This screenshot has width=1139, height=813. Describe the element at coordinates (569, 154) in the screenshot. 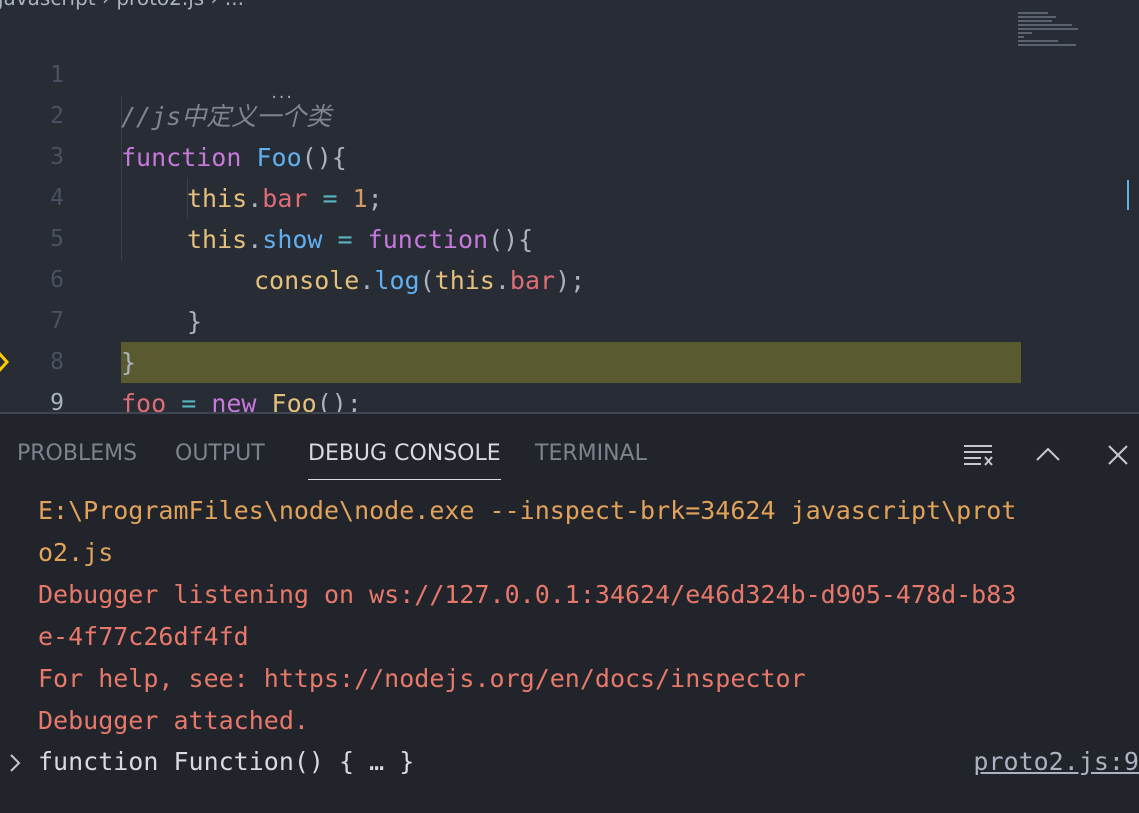

I see `code-line-3: 3 this.bar = 1;` at that location.